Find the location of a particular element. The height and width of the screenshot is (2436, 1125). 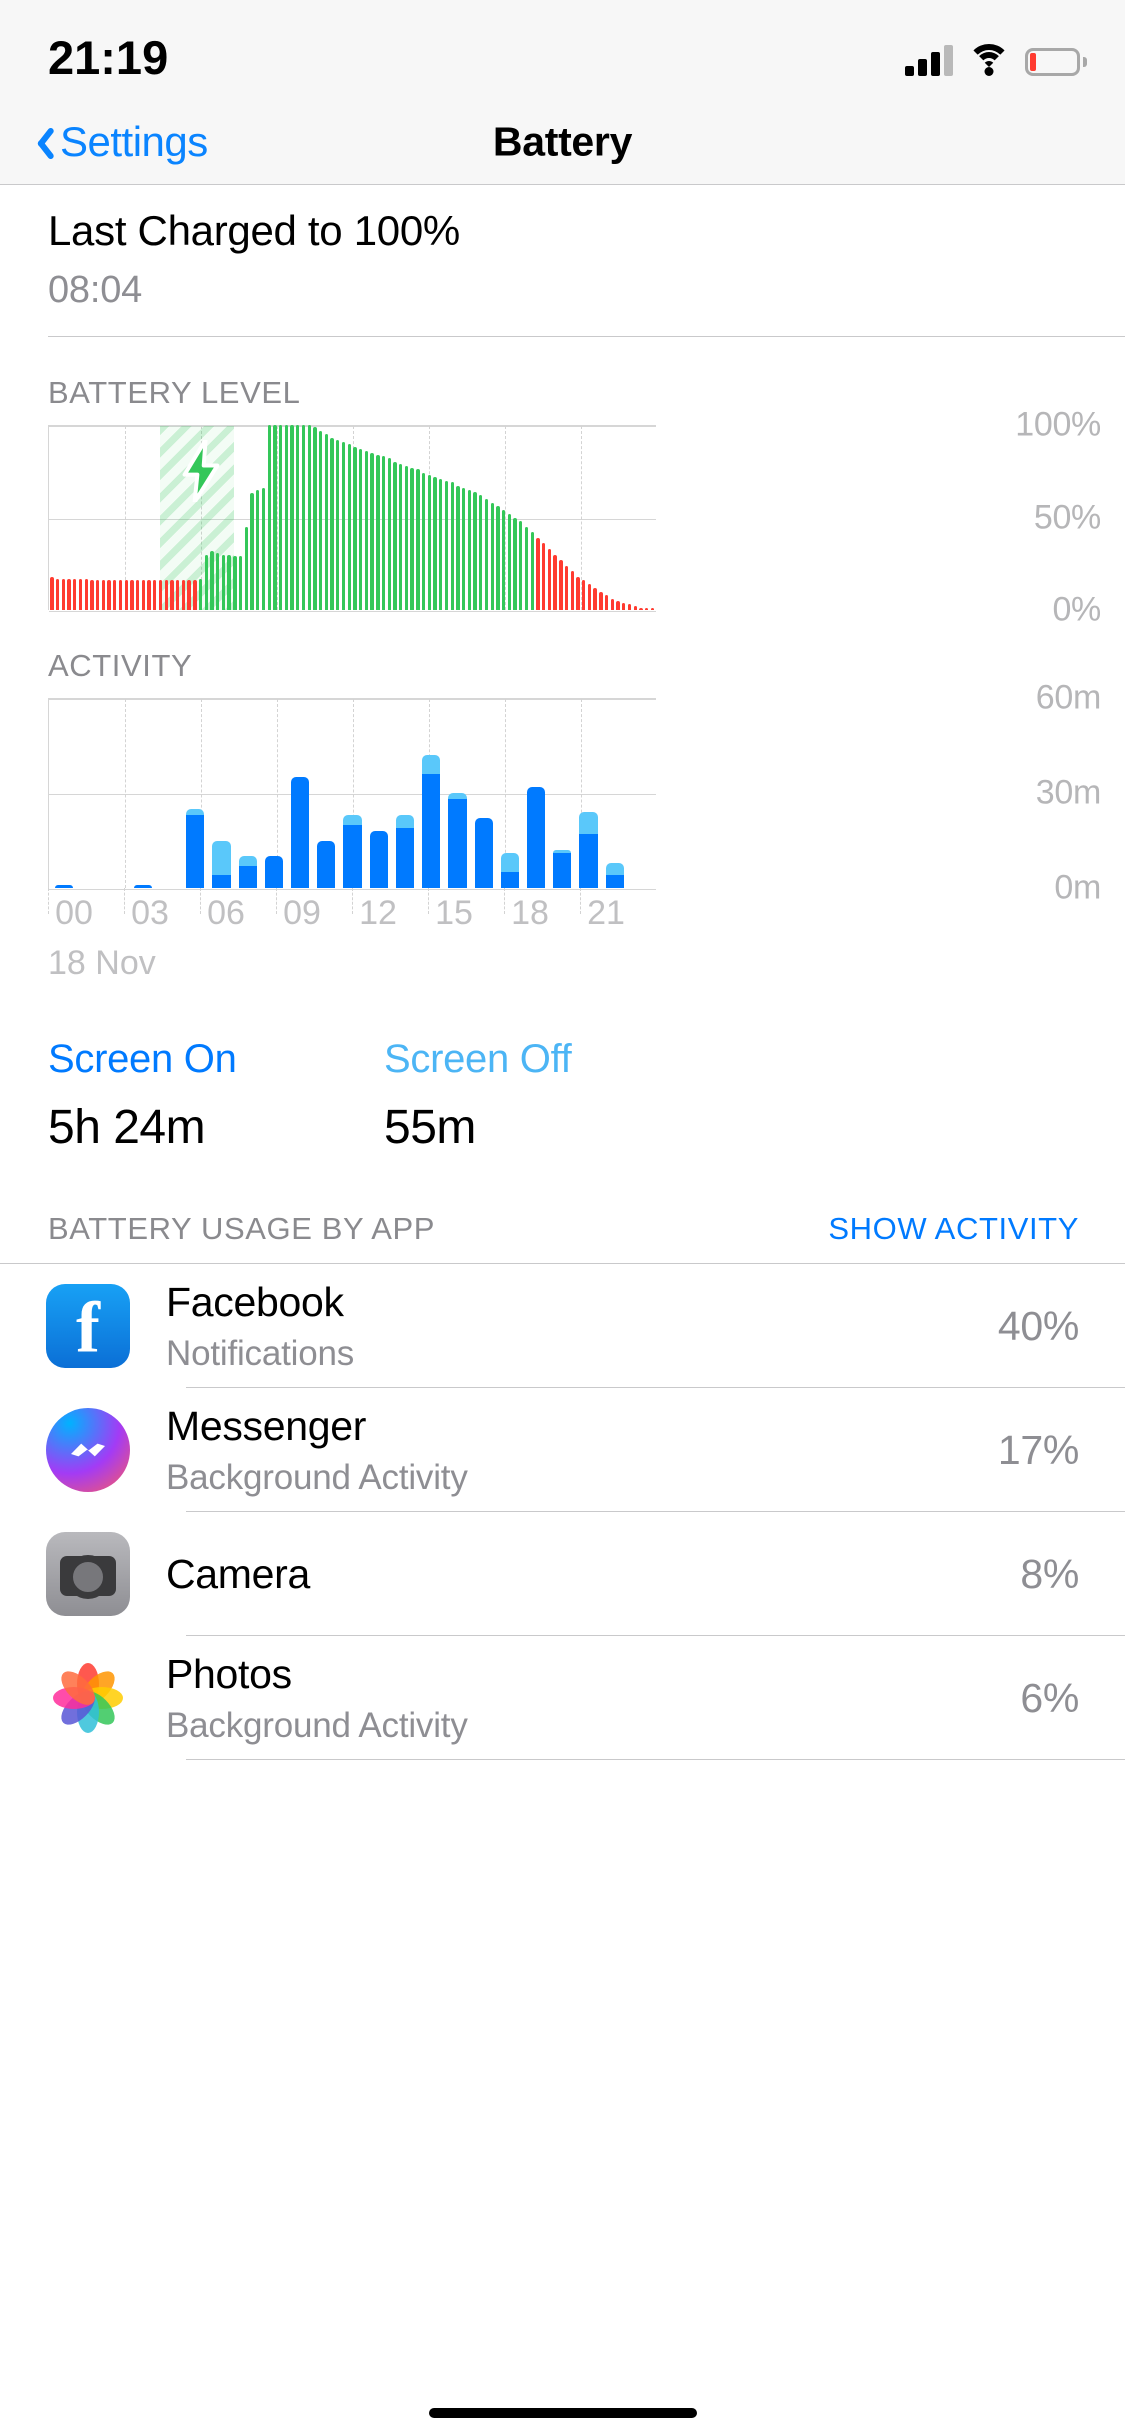

activity-x-label: 12 is located at coordinates (378, 913).